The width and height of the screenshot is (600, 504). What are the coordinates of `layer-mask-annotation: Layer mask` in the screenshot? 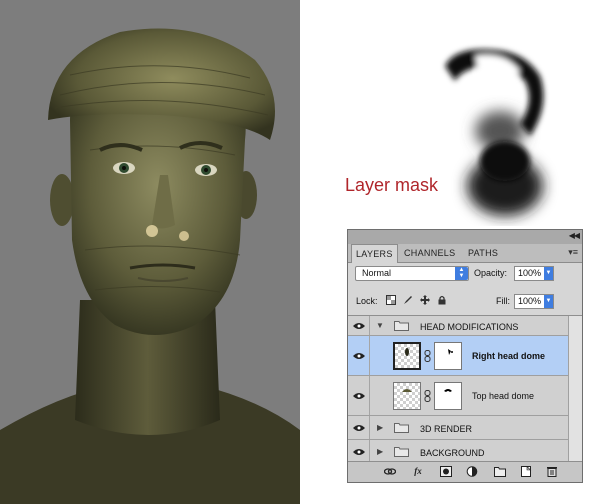 It's located at (392, 185).